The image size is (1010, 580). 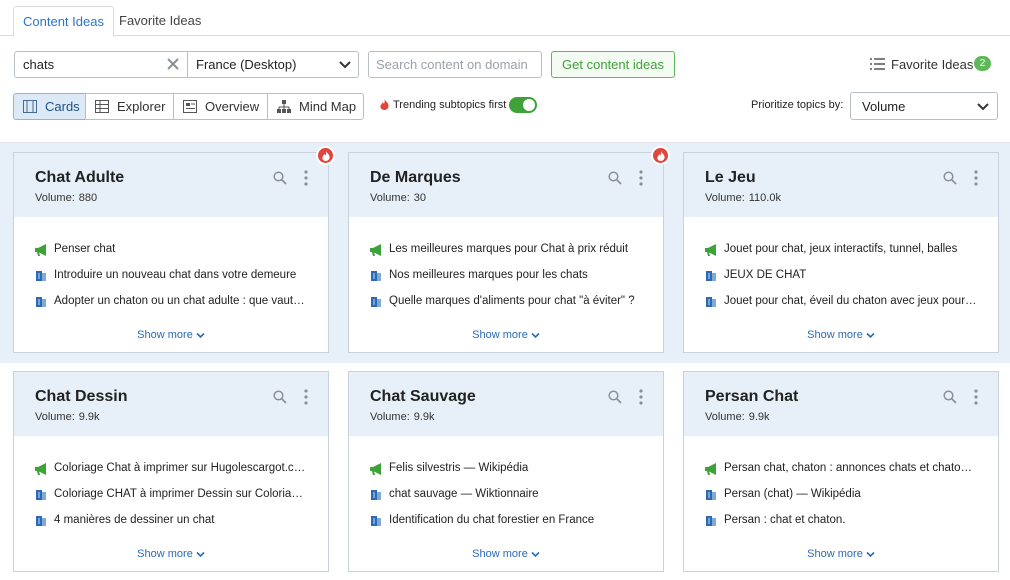 I want to click on idea-item: 4 manières de dessiner un chat, so click(x=175, y=522).